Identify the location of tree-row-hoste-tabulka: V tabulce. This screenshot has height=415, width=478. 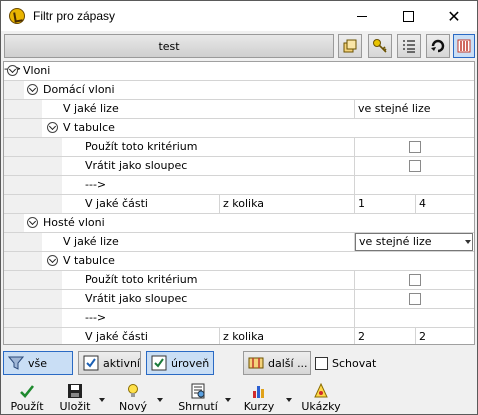
(239, 261).